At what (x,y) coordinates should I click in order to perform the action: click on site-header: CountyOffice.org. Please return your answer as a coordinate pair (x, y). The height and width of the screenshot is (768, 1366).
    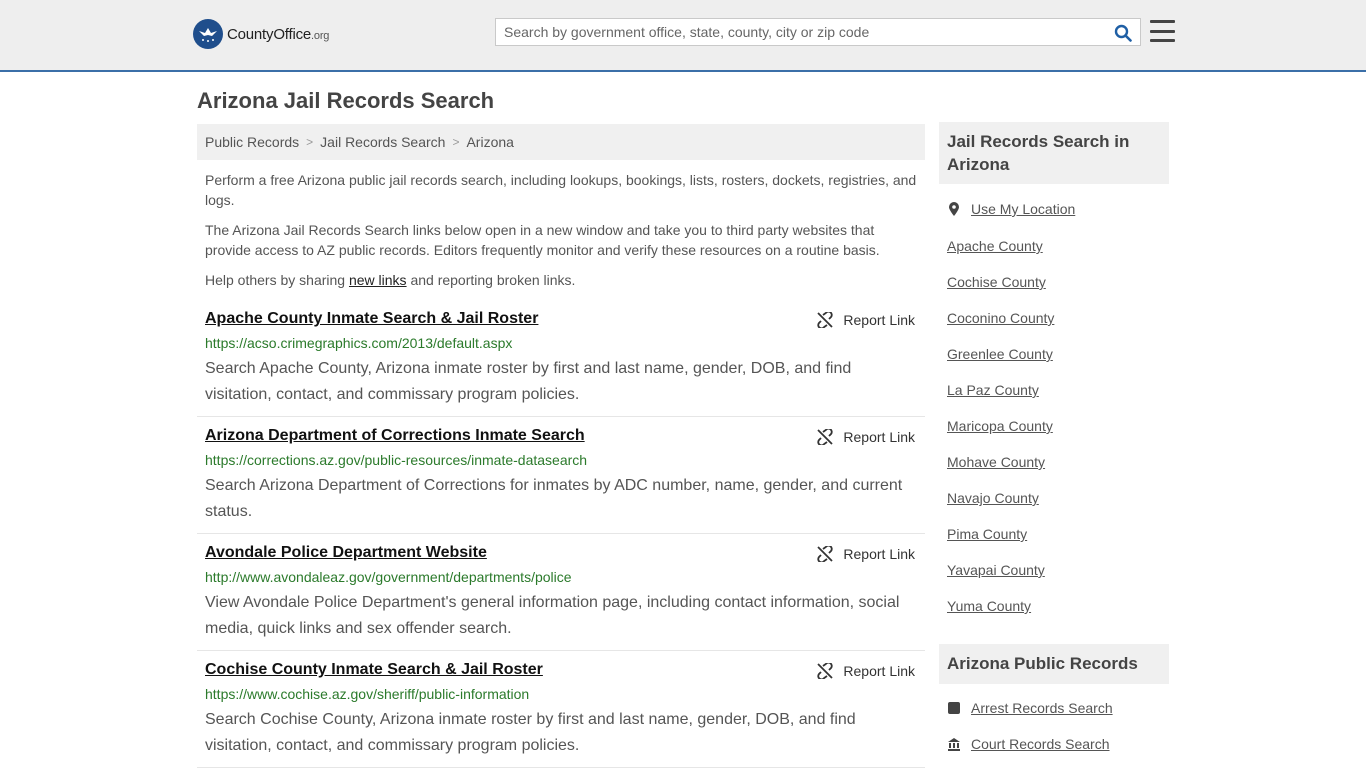
    Looking at the image, I should click on (683, 36).